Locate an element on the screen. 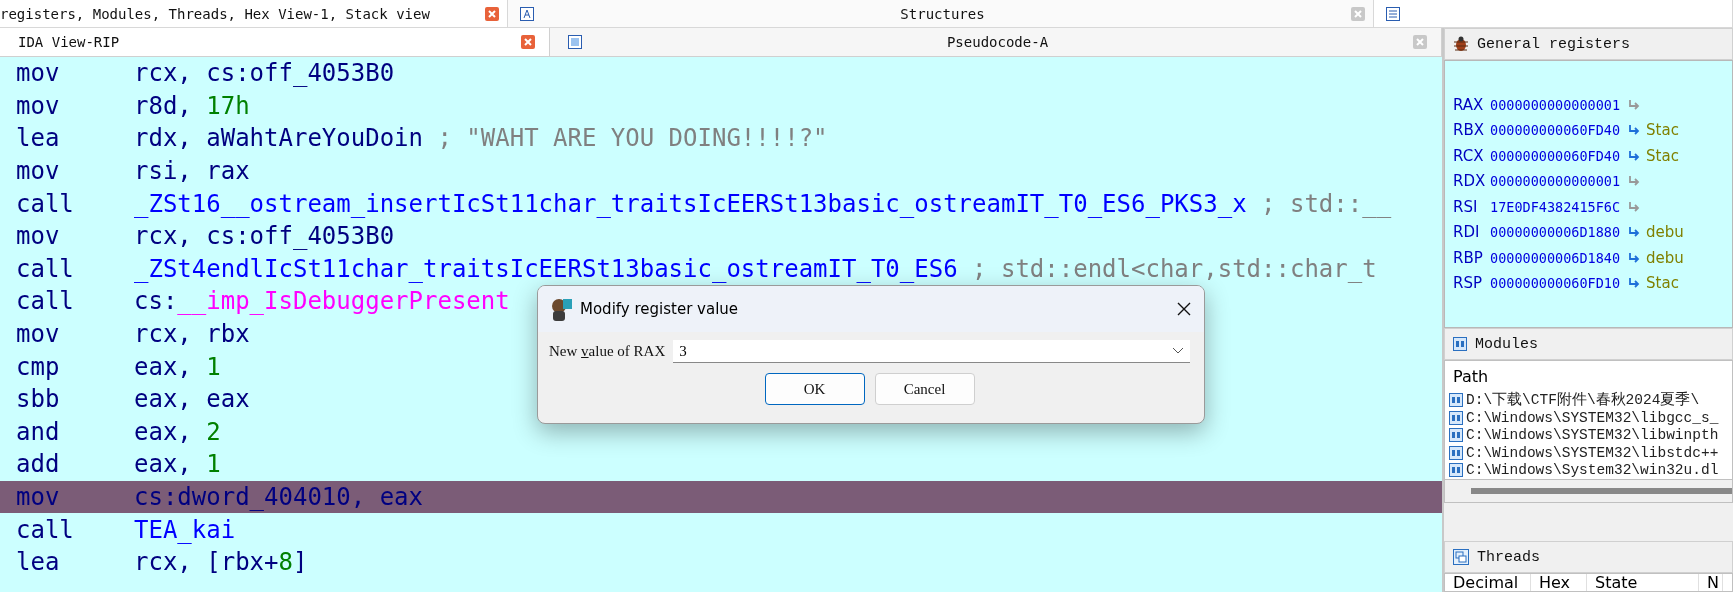  module-path: C:\Windows\SYSTEM32\libstdc++ is located at coordinates (1592, 452).